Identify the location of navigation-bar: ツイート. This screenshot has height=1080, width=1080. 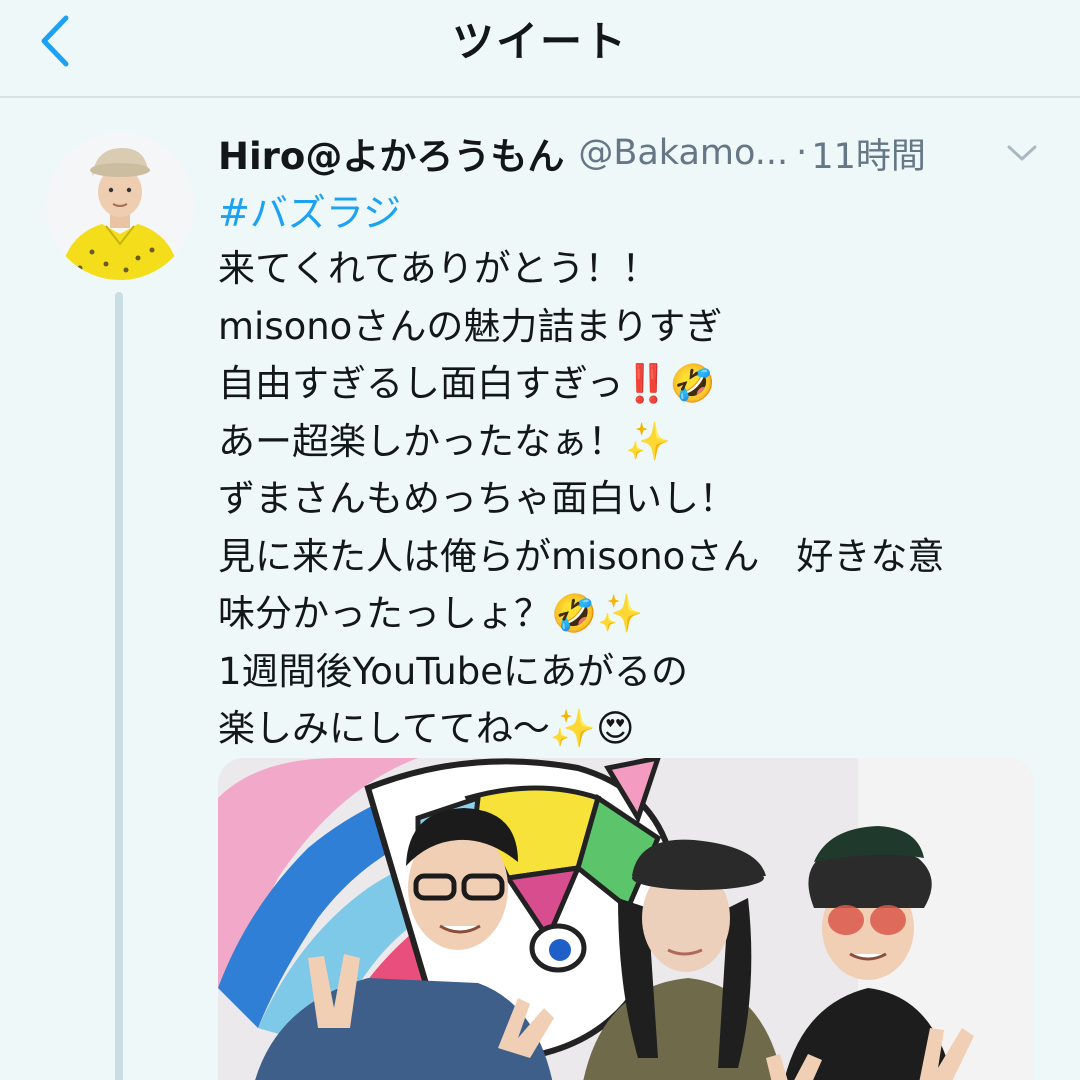
(540, 49).